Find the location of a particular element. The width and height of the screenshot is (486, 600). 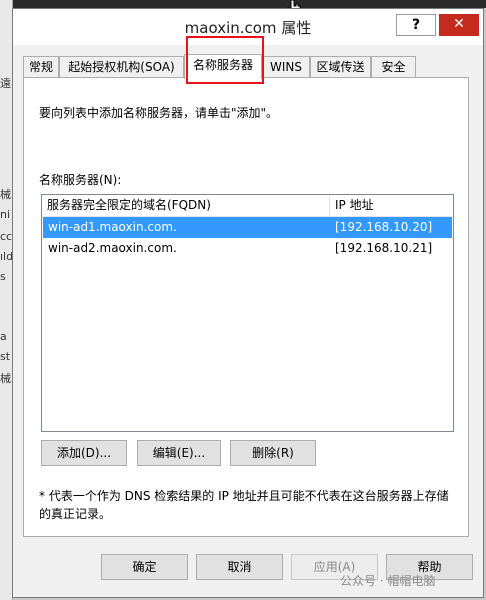

table-row: win-ad2.maoxin.com. [192.168.10.21] is located at coordinates (247, 248).